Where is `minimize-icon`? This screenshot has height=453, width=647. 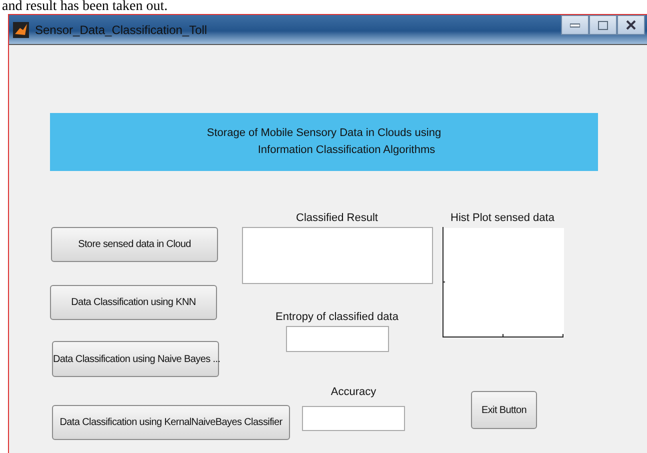
minimize-icon is located at coordinates (575, 25).